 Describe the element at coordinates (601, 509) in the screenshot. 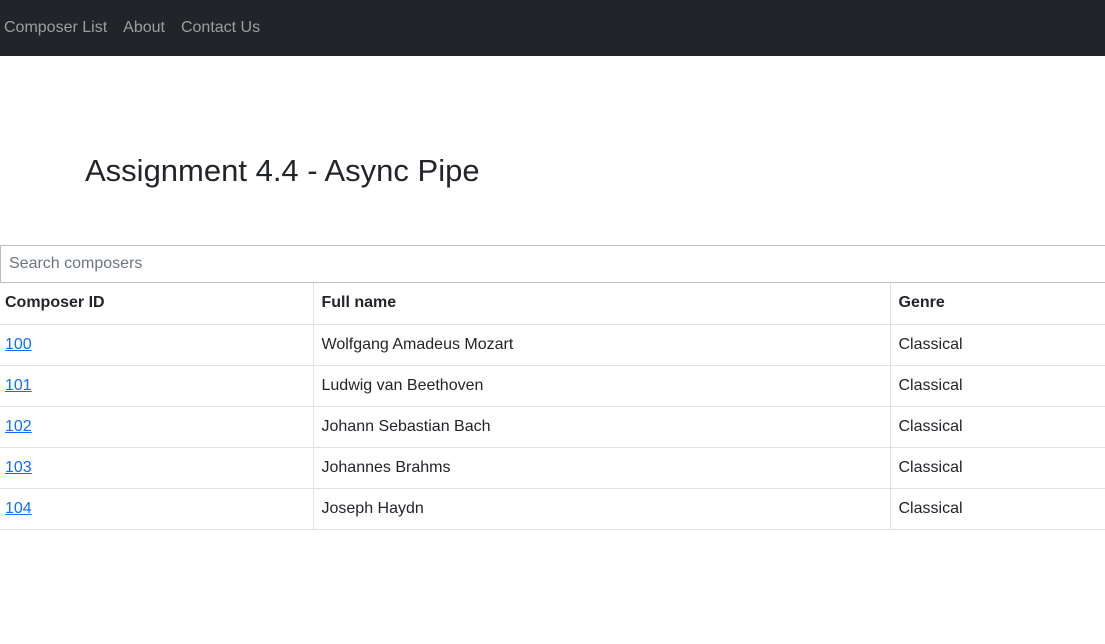

I see `cell-full-name: Joseph Haydn` at that location.